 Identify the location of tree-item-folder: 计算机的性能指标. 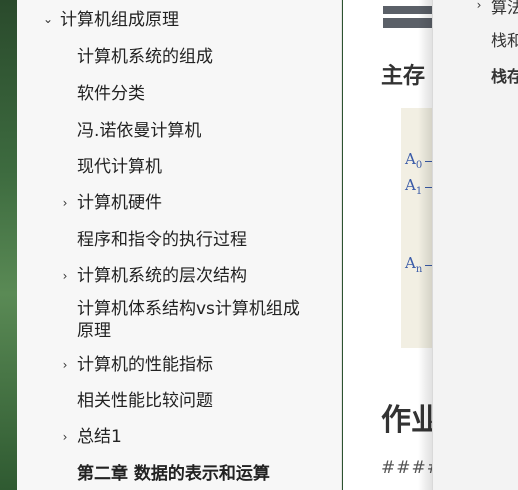
(145, 365).